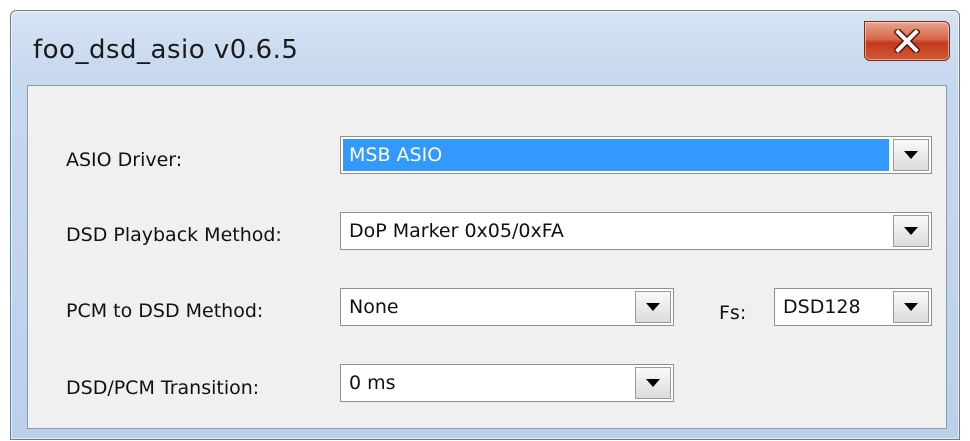 The height and width of the screenshot is (441, 970). I want to click on asio-driver-select: MSB ASIO, so click(636, 155).